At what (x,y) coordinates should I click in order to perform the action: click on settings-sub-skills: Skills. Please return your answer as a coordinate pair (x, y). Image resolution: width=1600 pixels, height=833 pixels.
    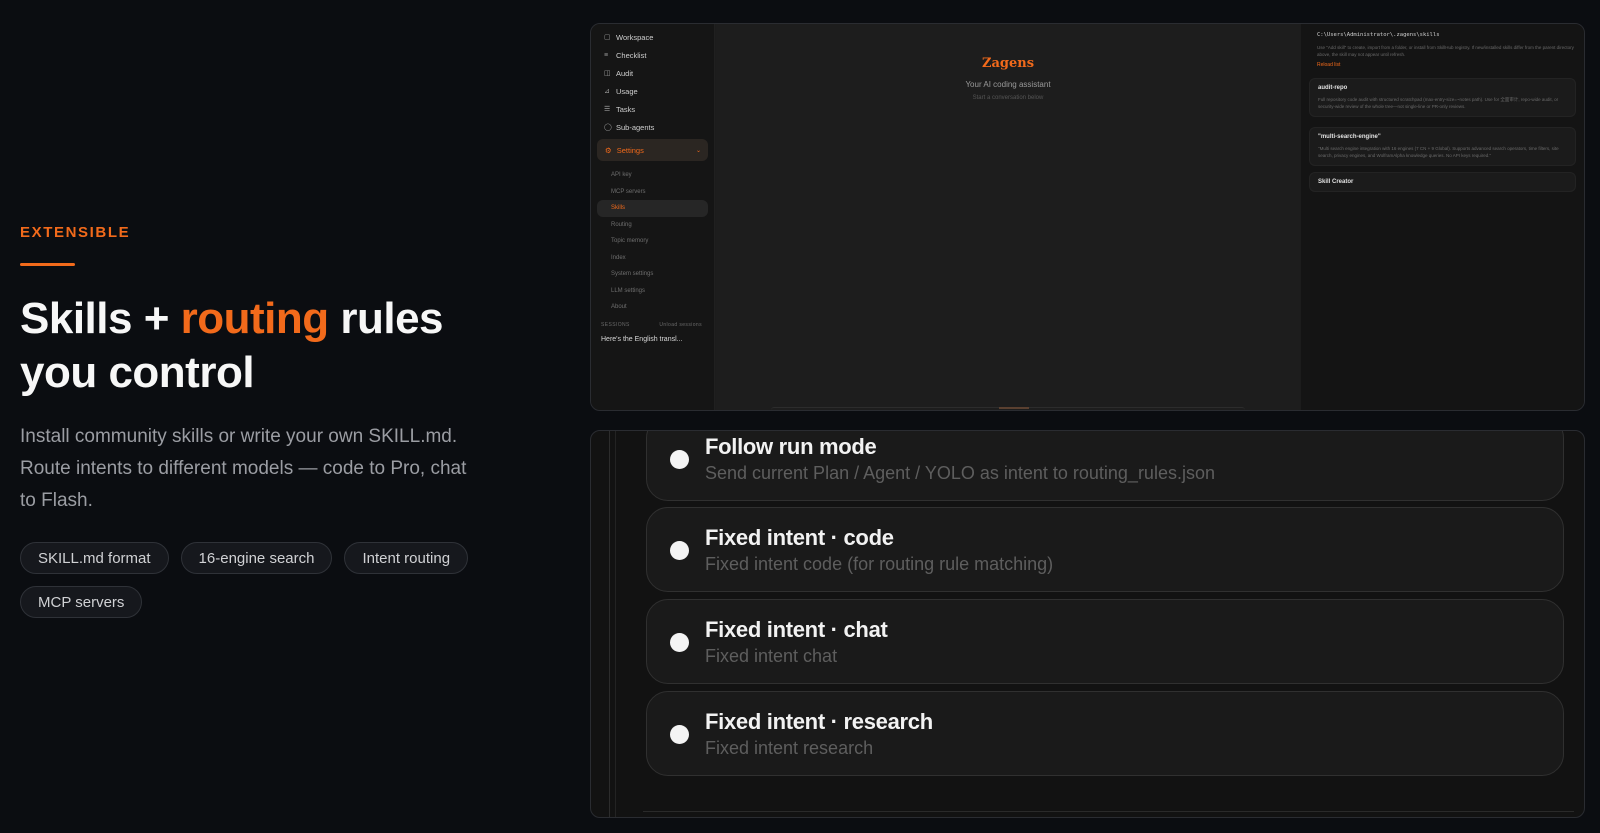
    Looking at the image, I should click on (652, 208).